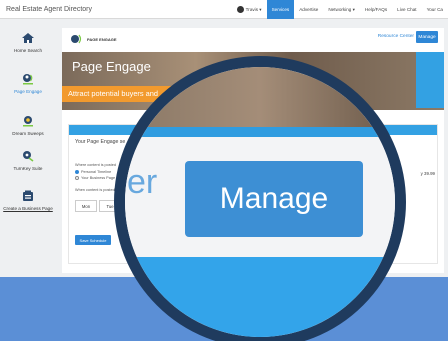 Image resolution: width=448 pixels, height=341 pixels. I want to click on nav-your-cart: Your Ca, so click(435, 9).